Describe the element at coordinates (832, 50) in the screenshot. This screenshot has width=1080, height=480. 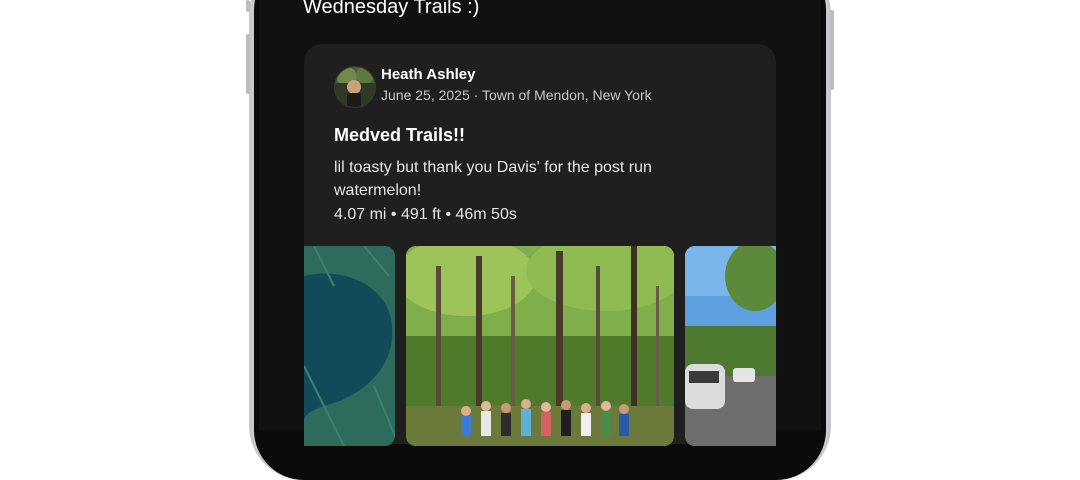
I see `phone-side-button-right` at that location.